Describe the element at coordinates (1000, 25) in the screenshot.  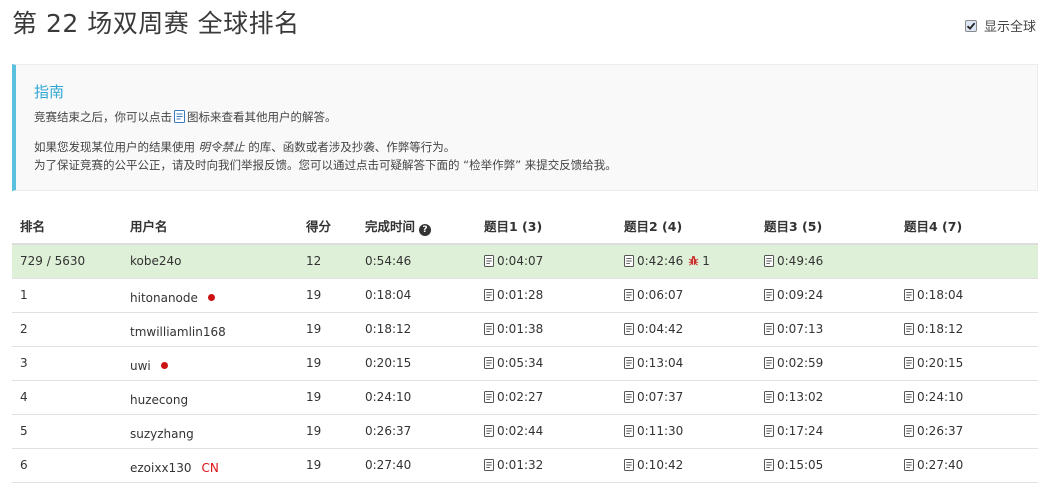
I see `show-global-toggle: 显示全球` at that location.